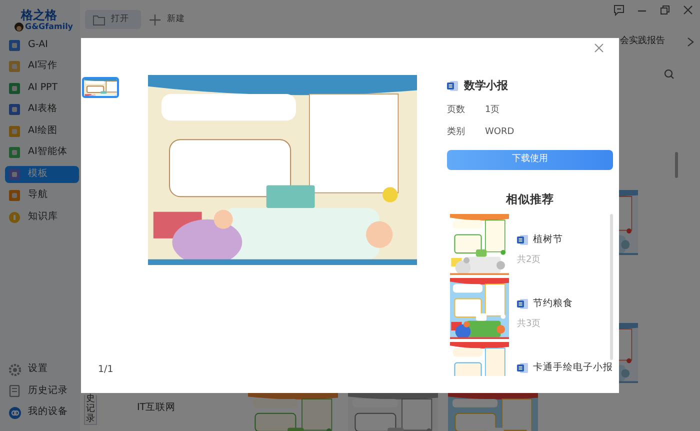  I want to click on sidebar-item: 历史记录, so click(40, 391).